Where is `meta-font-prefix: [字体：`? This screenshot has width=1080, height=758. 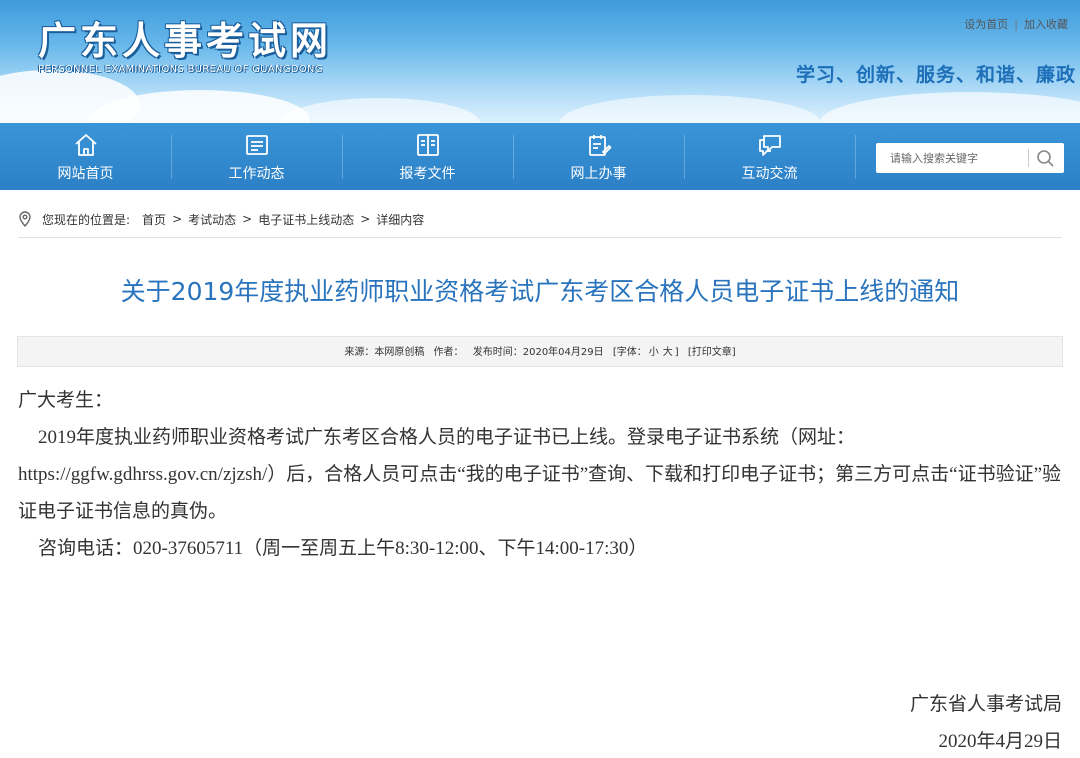
meta-font-prefix: [字体： is located at coordinates (629, 352).